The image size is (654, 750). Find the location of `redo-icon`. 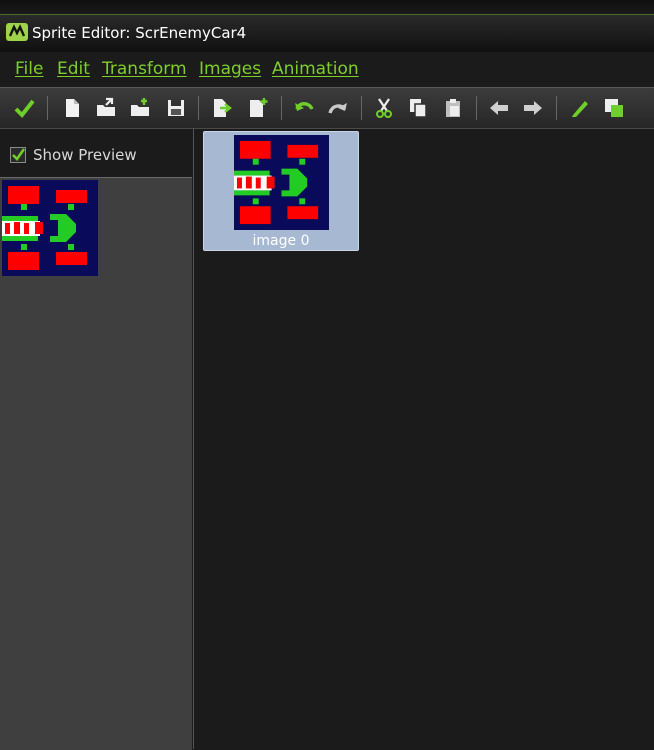

redo-icon is located at coordinates (337, 108).